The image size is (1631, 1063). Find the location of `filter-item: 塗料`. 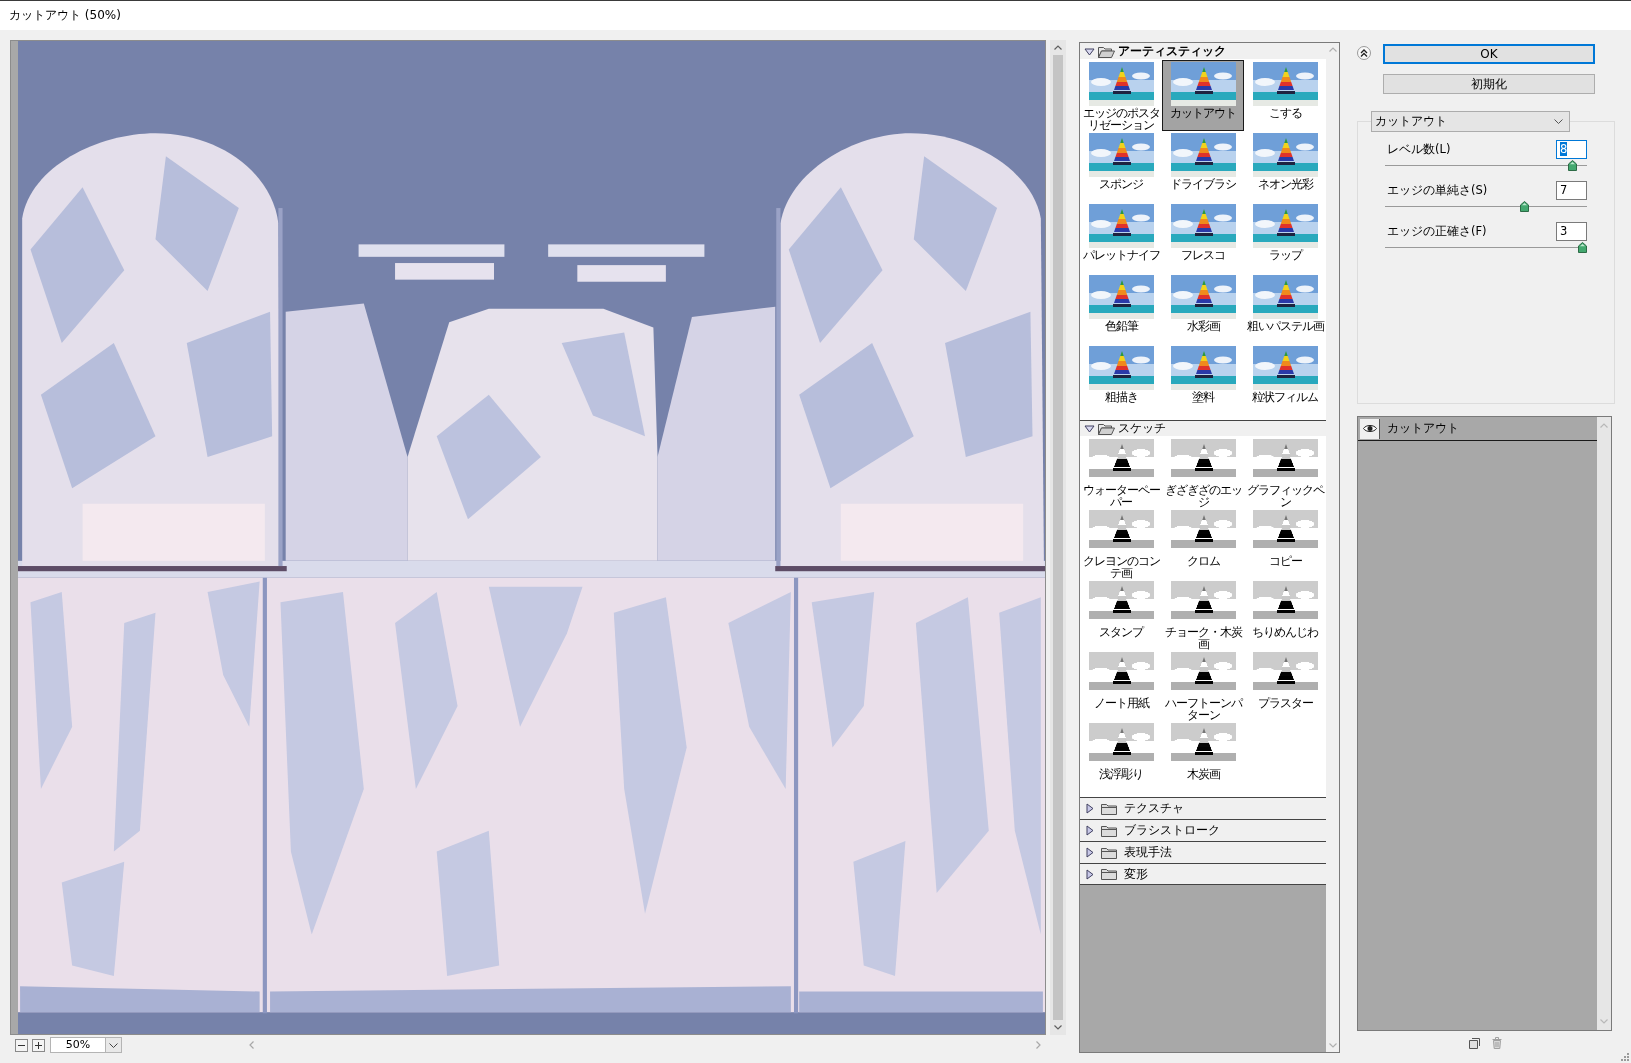

filter-item: 塗料 is located at coordinates (1203, 379).